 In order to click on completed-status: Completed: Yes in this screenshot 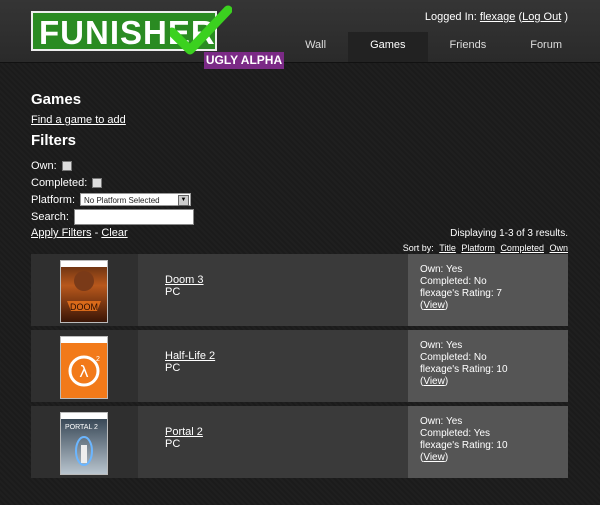, I will do `click(455, 433)`.